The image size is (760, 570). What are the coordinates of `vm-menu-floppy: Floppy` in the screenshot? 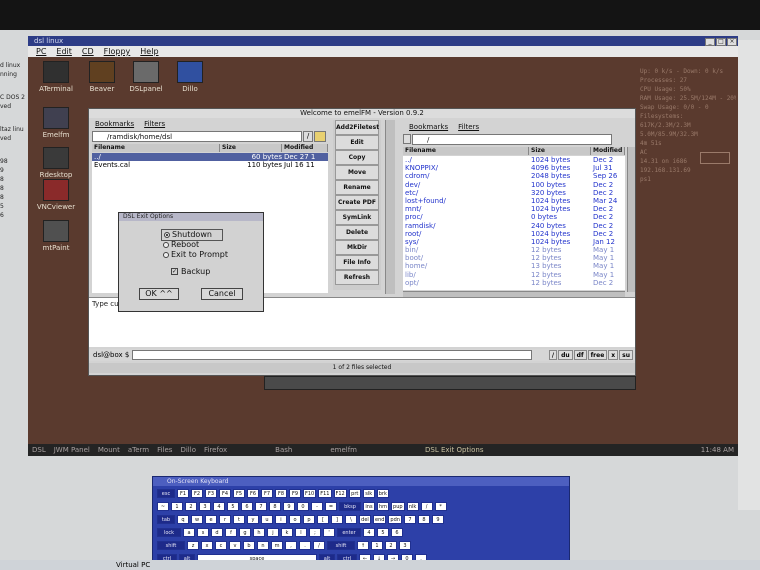 It's located at (117, 51).